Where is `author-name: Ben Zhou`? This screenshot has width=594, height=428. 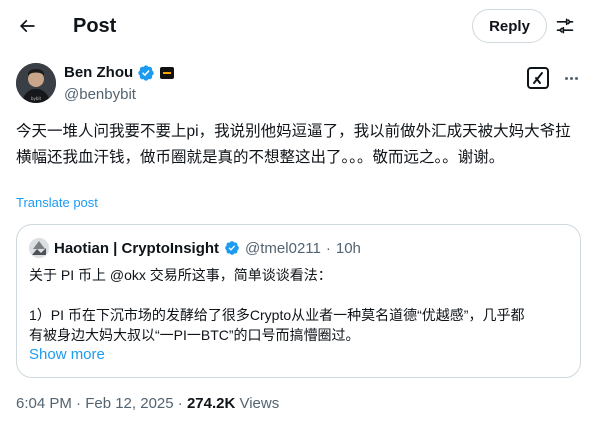 author-name: Ben Zhou is located at coordinates (98, 73).